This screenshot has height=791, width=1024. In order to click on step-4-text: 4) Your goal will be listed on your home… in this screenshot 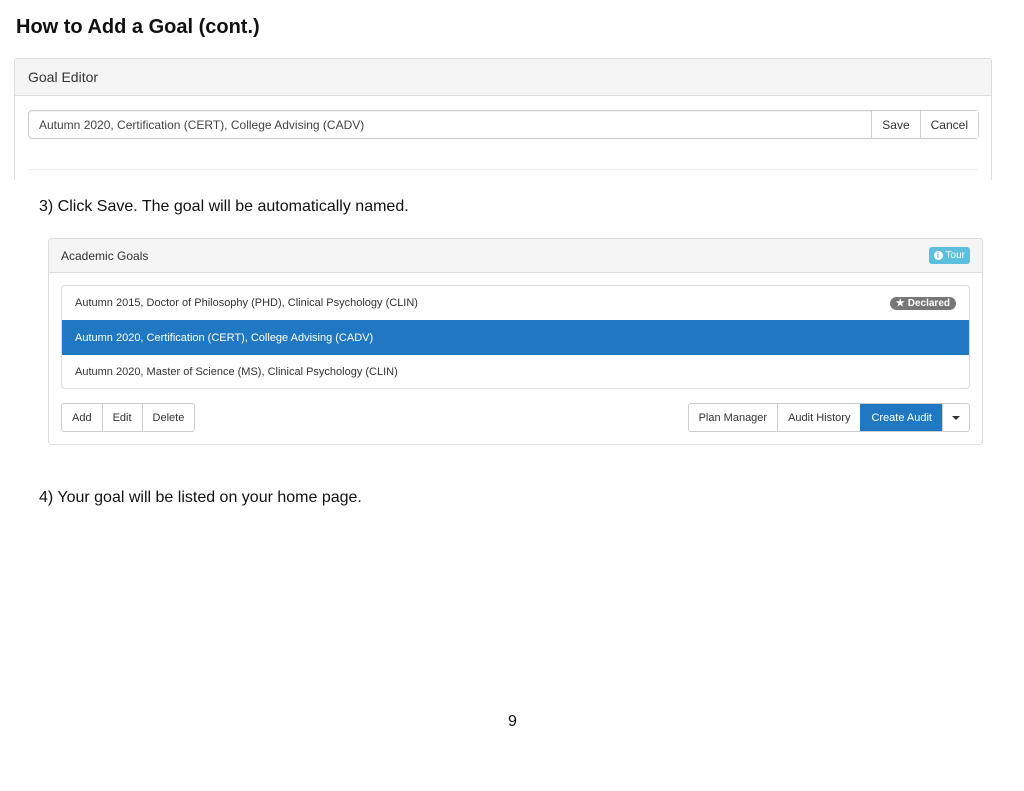, I will do `click(200, 497)`.